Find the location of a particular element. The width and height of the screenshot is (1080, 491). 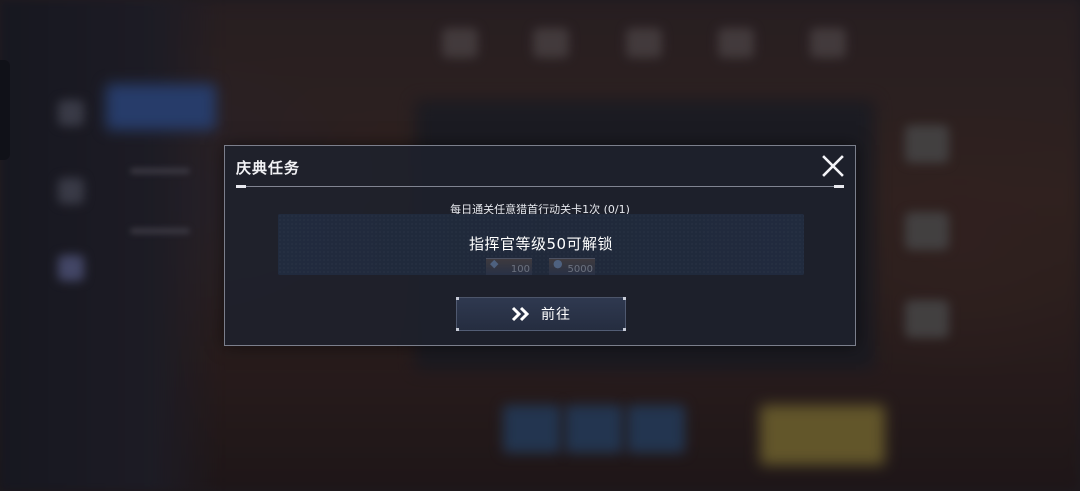

task-card: ◆ 100 ● 5000 指挥官等级50可解锁 is located at coordinates (541, 244).